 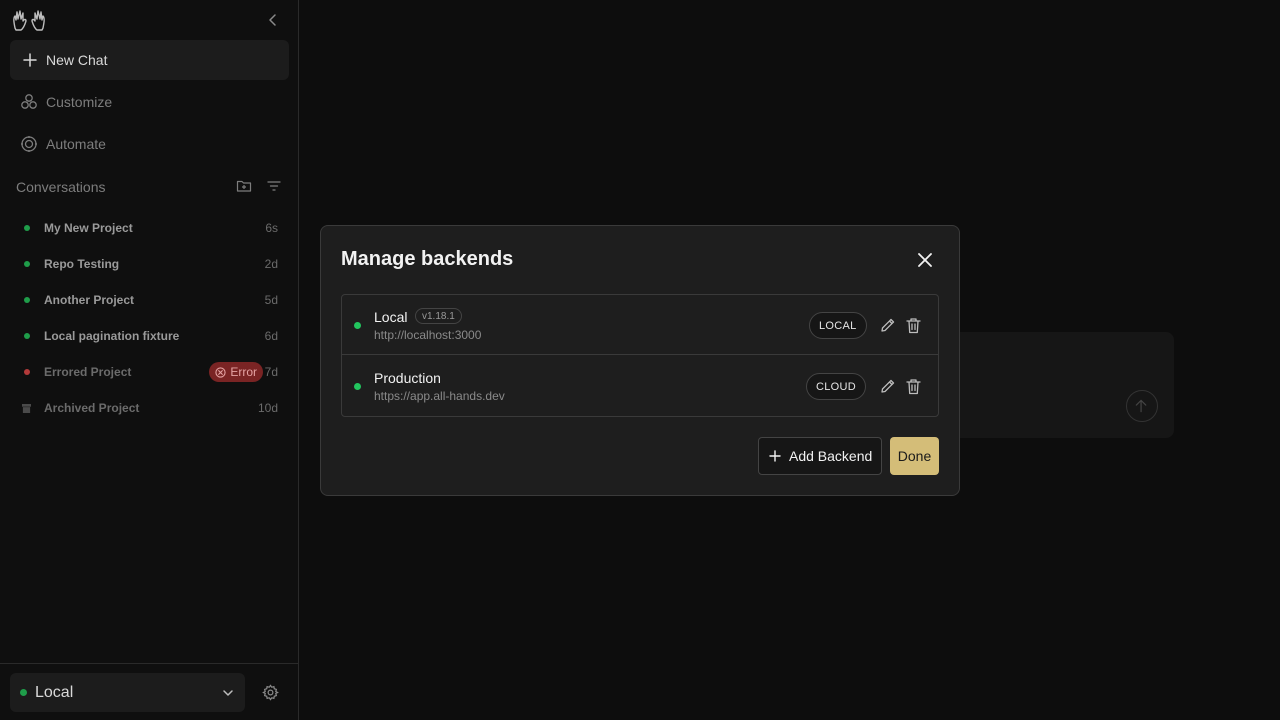 I want to click on conversation-title: My New Project, so click(x=88, y=228).